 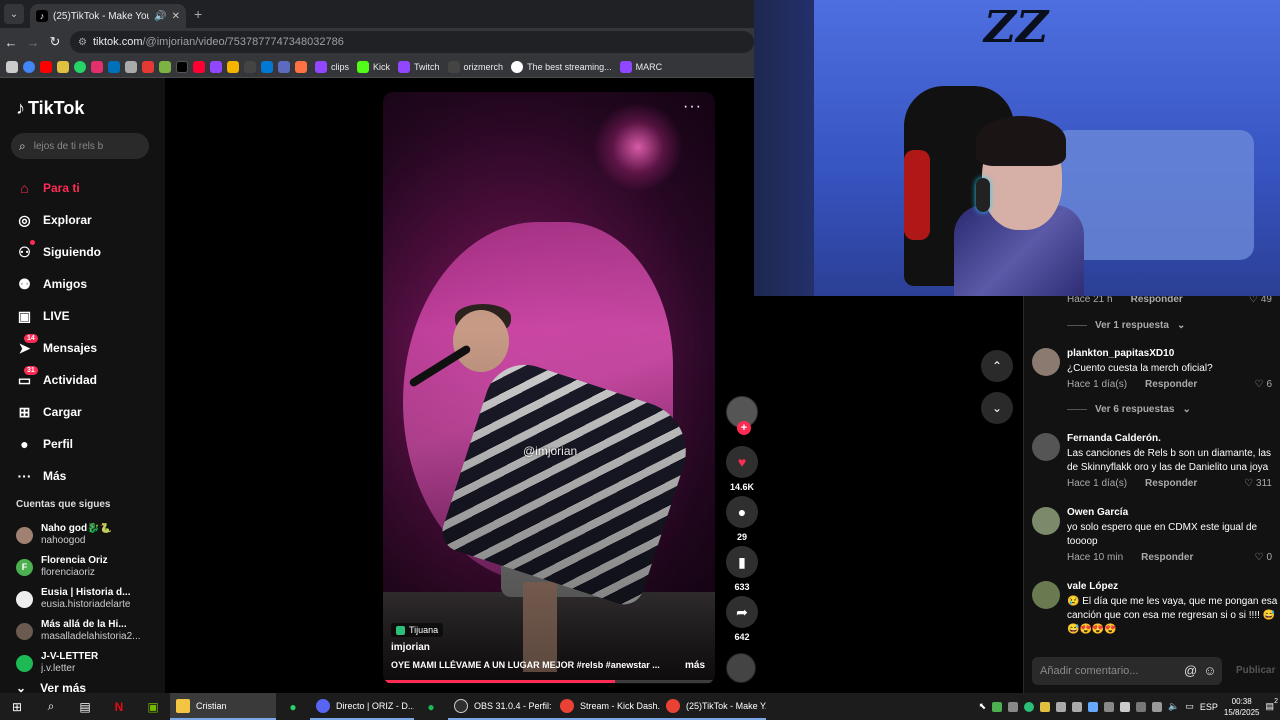 I want to click on video-author: imjorian, so click(x=410, y=647).